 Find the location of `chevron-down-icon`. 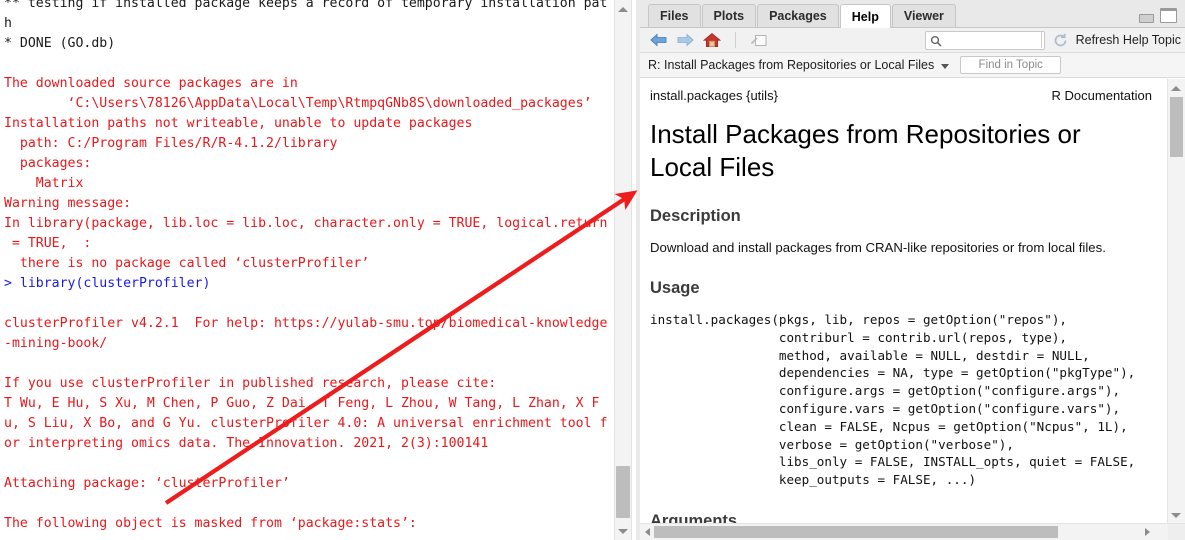

chevron-down-icon is located at coordinates (945, 66).